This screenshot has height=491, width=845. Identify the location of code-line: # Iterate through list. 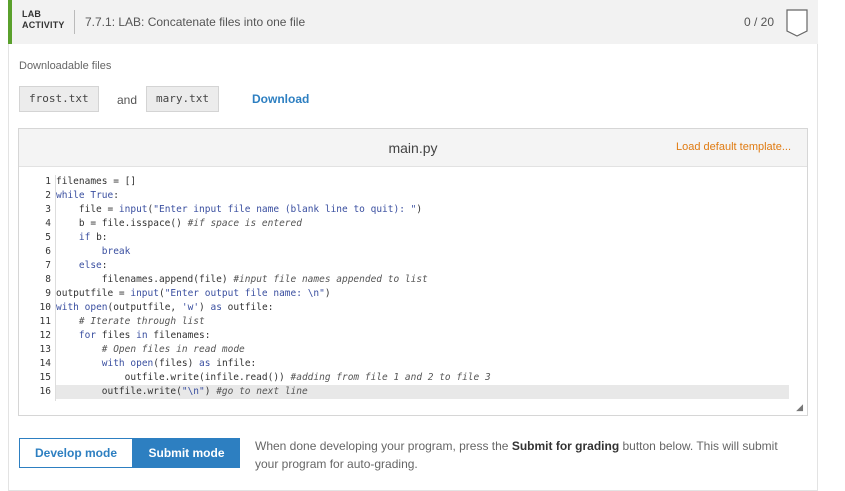
(422, 322).